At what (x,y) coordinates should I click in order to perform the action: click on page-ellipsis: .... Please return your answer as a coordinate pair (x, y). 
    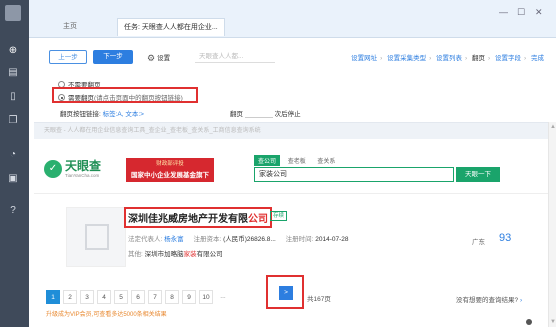
    Looking at the image, I should click on (223, 296).